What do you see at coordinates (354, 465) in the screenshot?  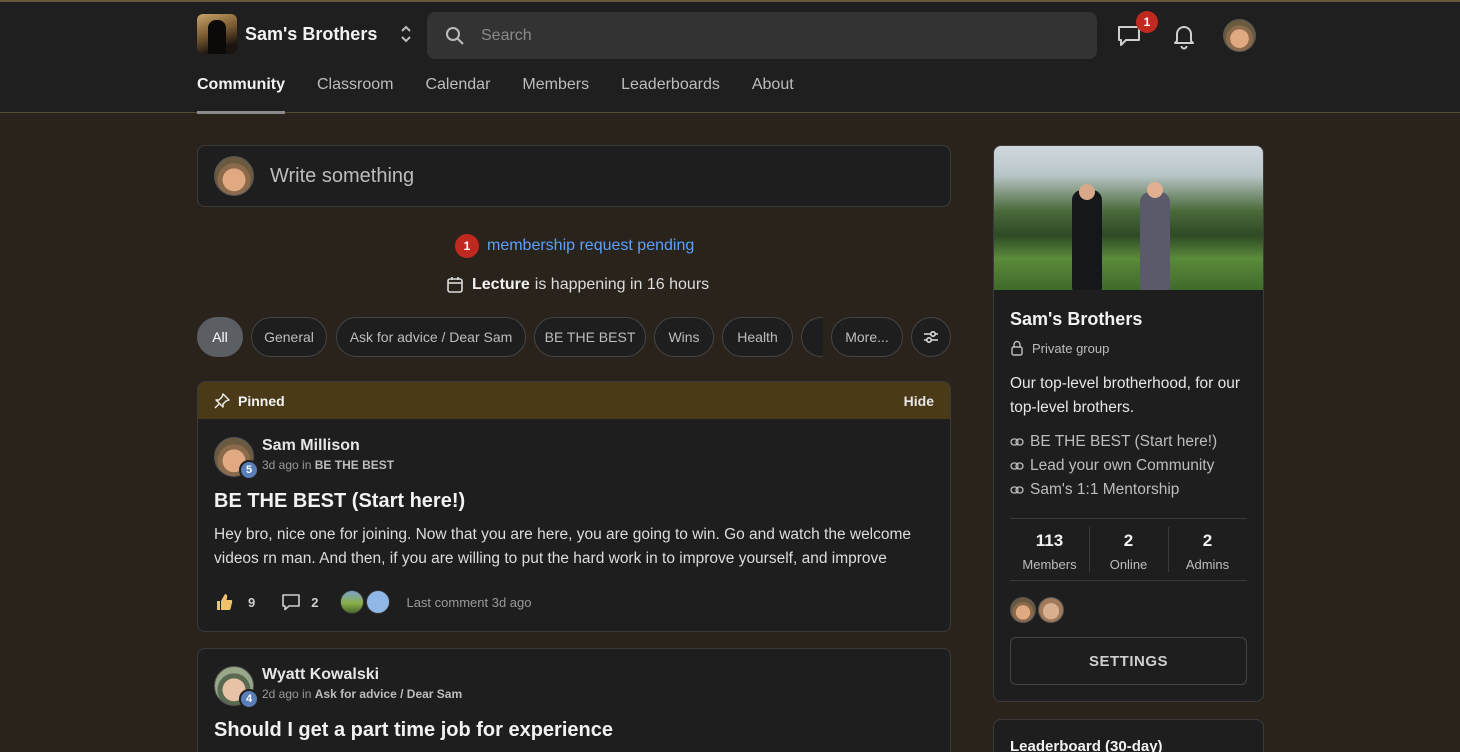 I see `post-category: BE THE BEST` at bounding box center [354, 465].